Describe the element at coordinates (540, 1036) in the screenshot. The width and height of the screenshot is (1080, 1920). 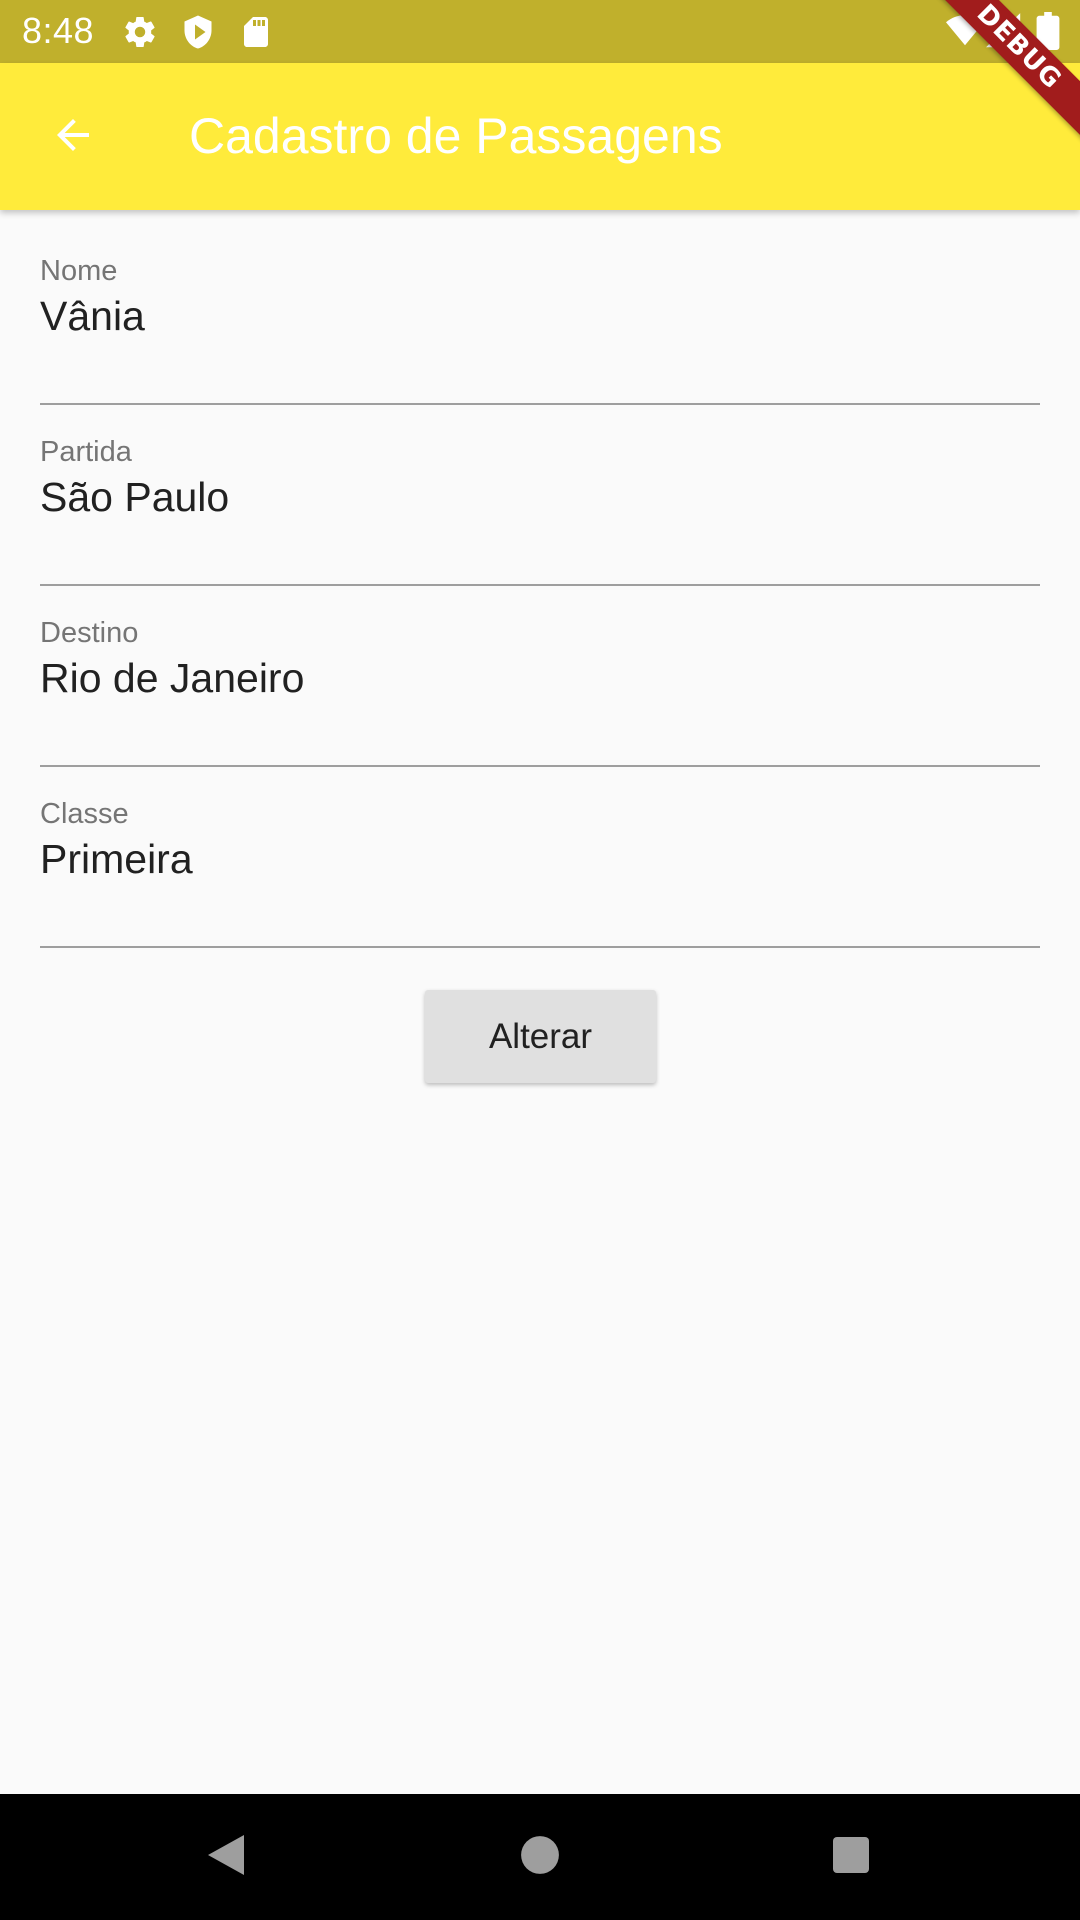
I see `alterar-button: Alterar` at that location.